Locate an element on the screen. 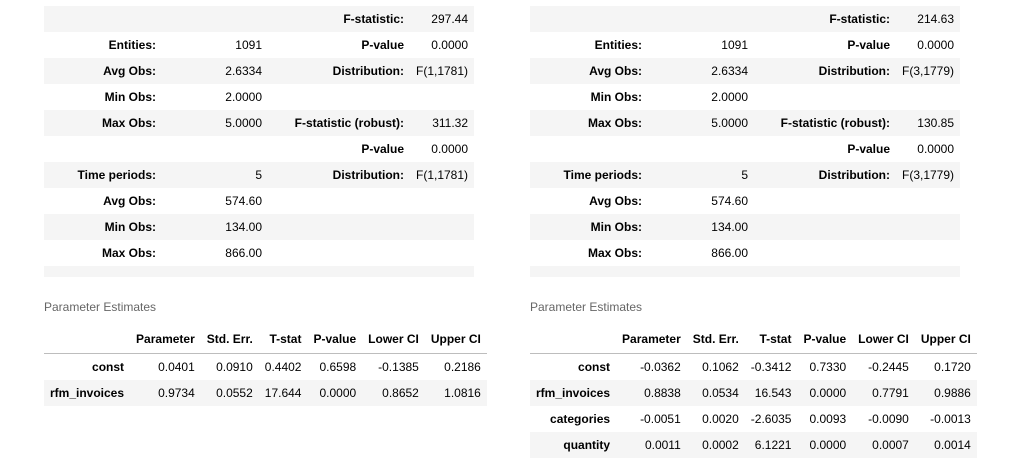  table-spacer-row is located at coordinates (259, 271).